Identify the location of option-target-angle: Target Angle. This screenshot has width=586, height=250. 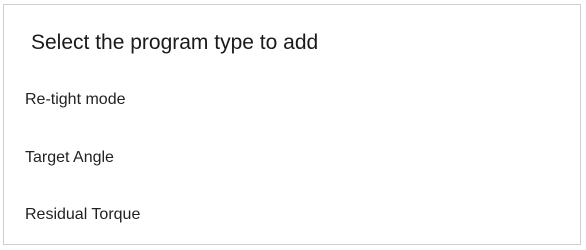
(290, 158).